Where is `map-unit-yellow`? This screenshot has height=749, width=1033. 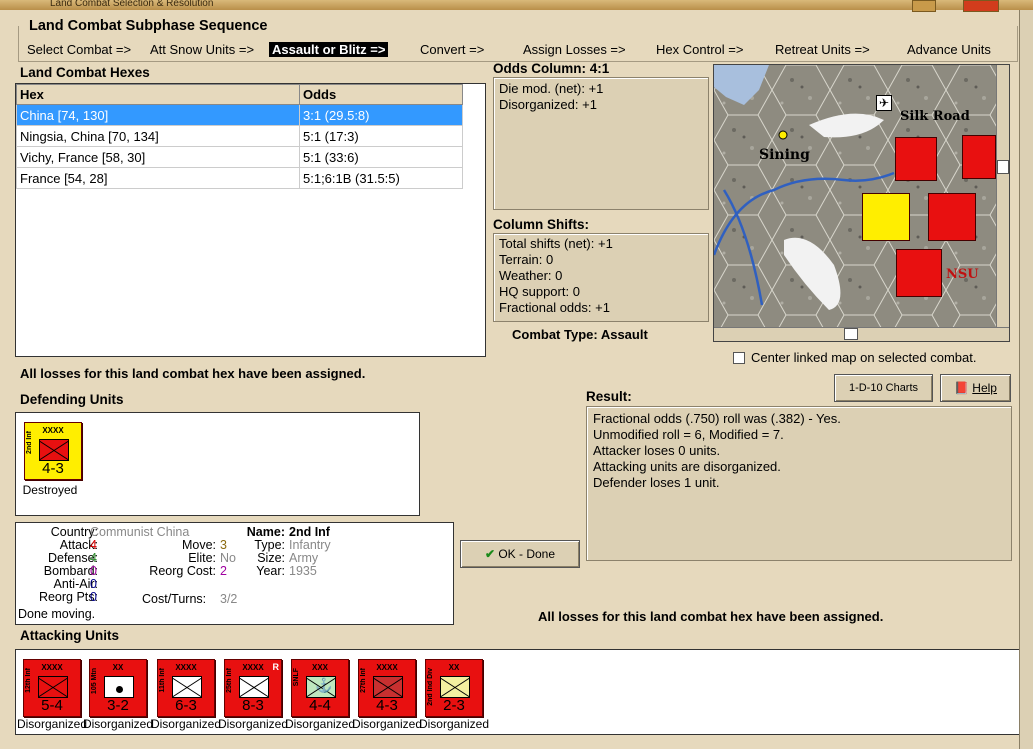 map-unit-yellow is located at coordinates (886, 217).